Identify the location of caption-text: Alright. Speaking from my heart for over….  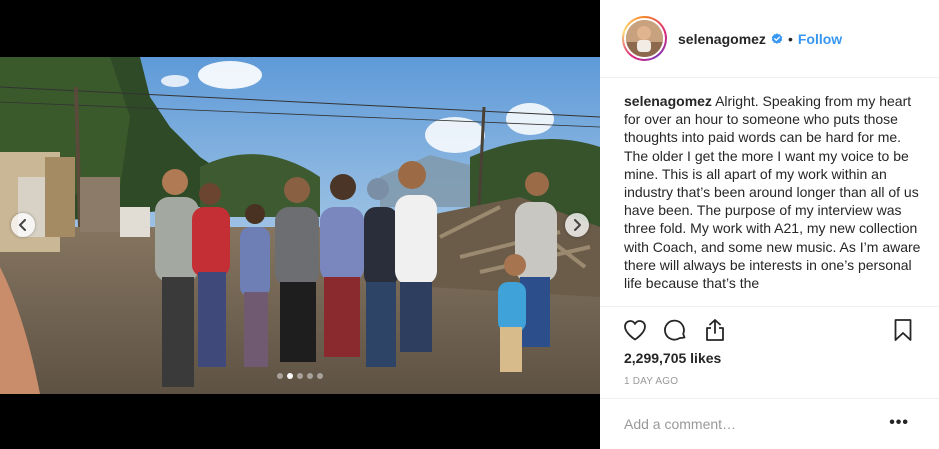
(772, 192).